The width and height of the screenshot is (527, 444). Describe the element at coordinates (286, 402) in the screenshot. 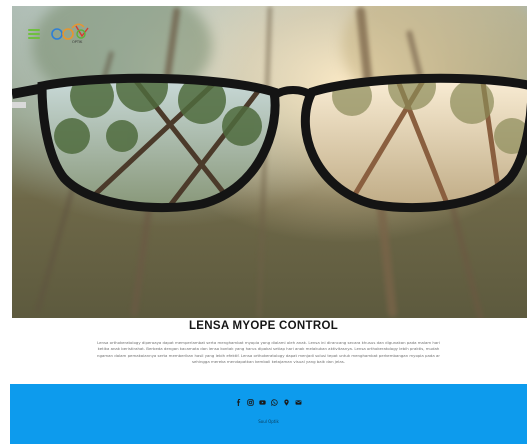

I see `location-pin-icon` at that location.